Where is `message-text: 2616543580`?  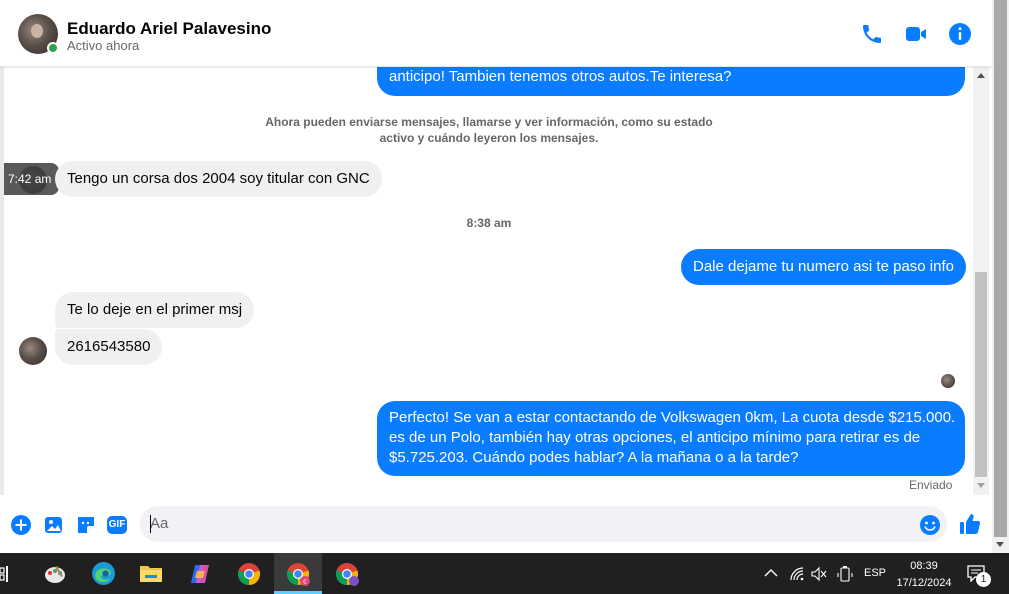
message-text: 2616543580 is located at coordinates (109, 346).